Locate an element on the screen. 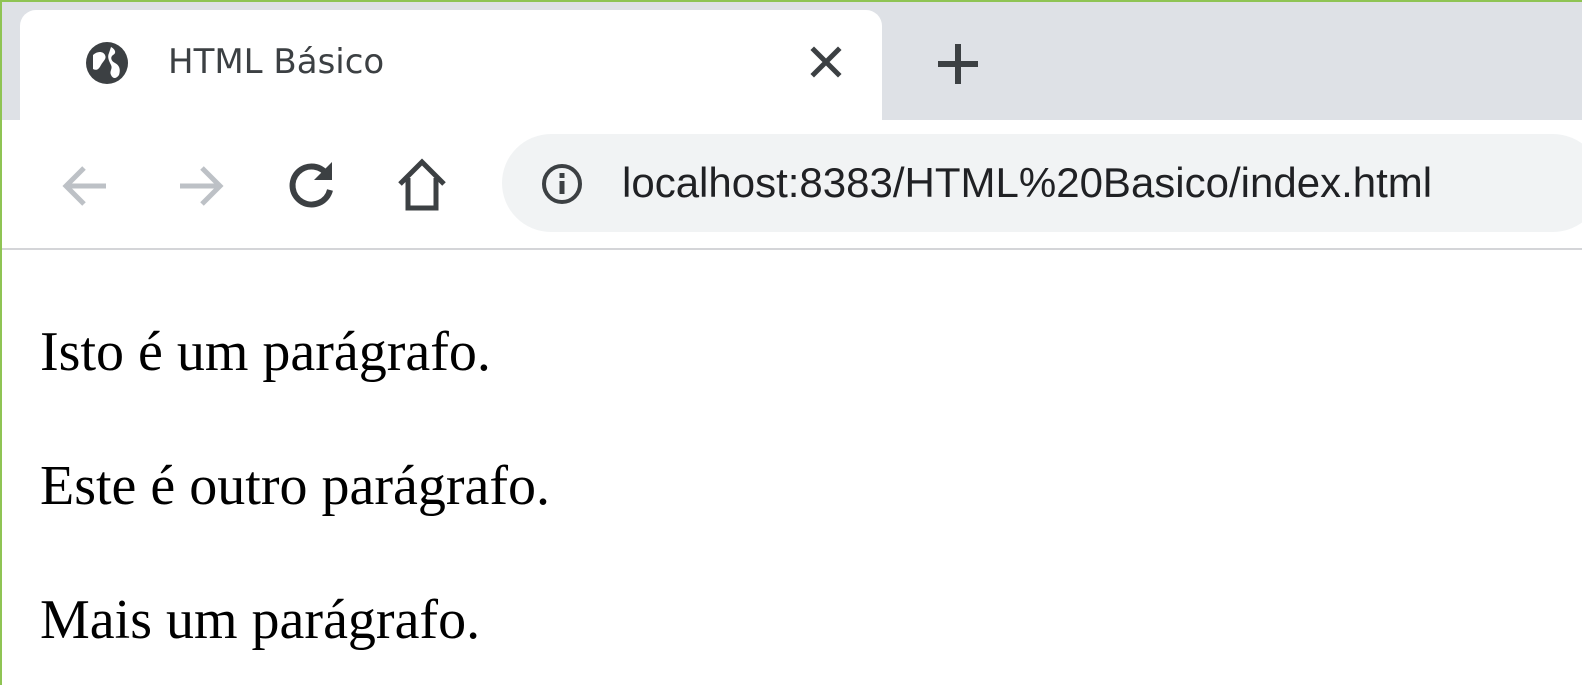 The height and width of the screenshot is (685, 1582). arrow-left-icon is located at coordinates (86, 186).